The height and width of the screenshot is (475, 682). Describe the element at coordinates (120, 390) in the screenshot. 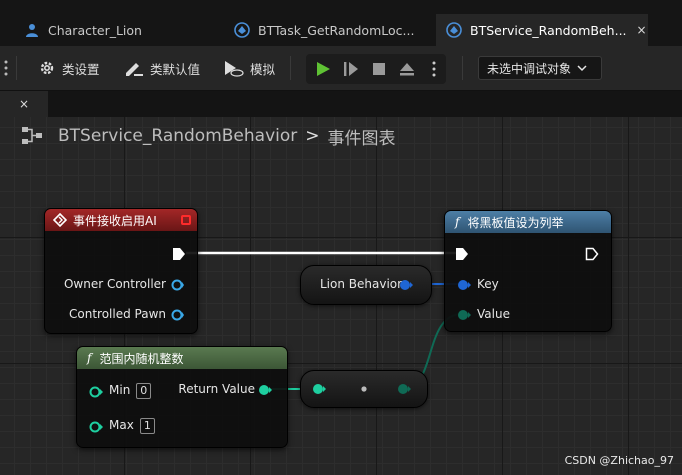

I see `min-label: Min` at that location.